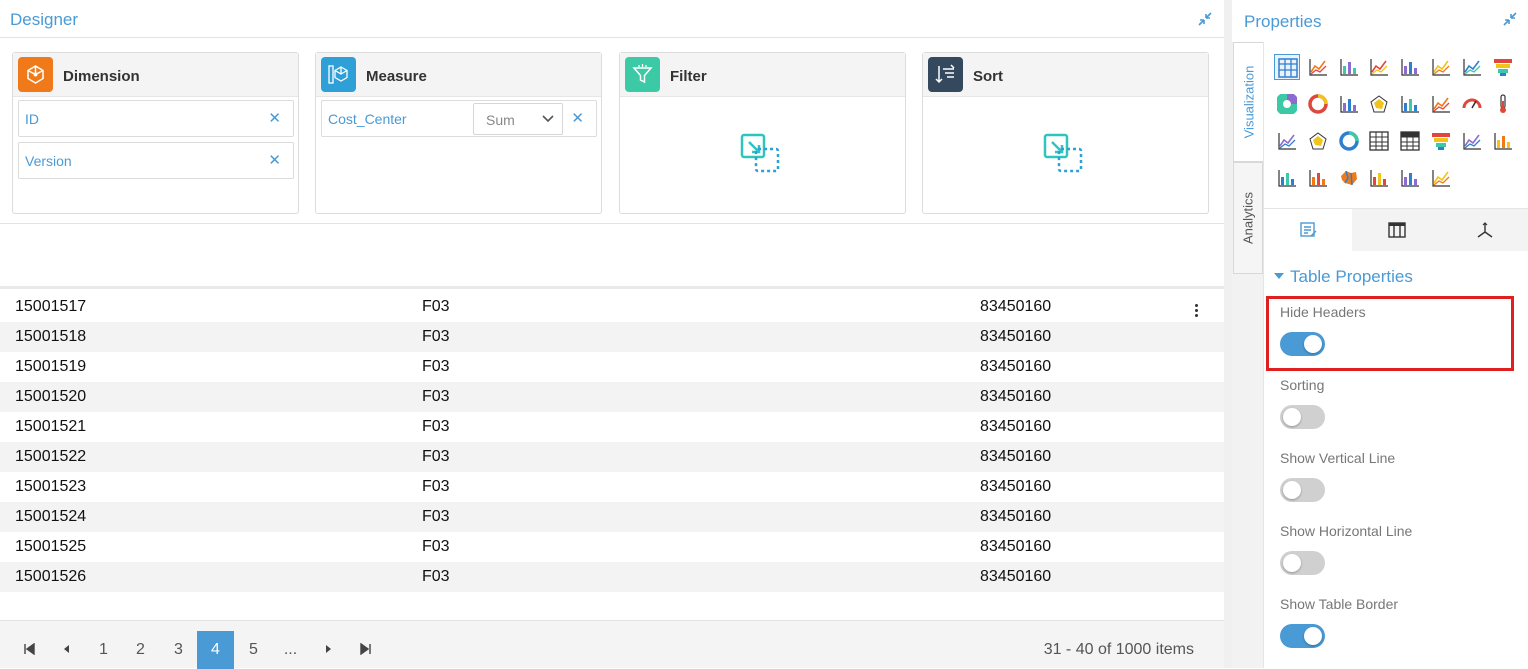  I want to click on designer-title: Designer, so click(44, 19).